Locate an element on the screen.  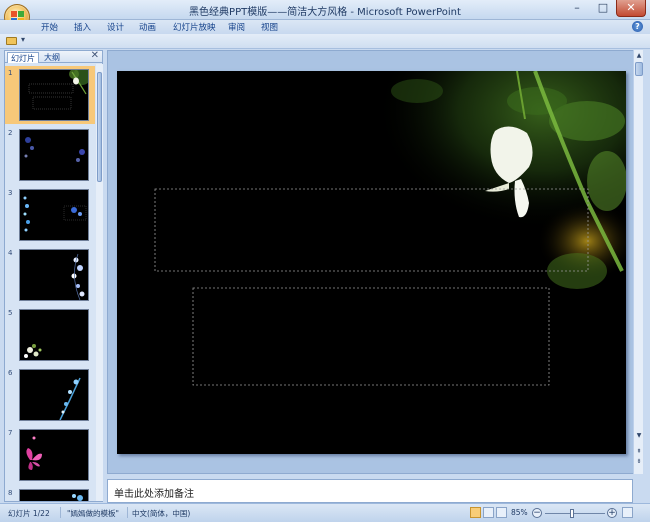
slide-thumb-7: 7 is located at coordinates (50, 455).